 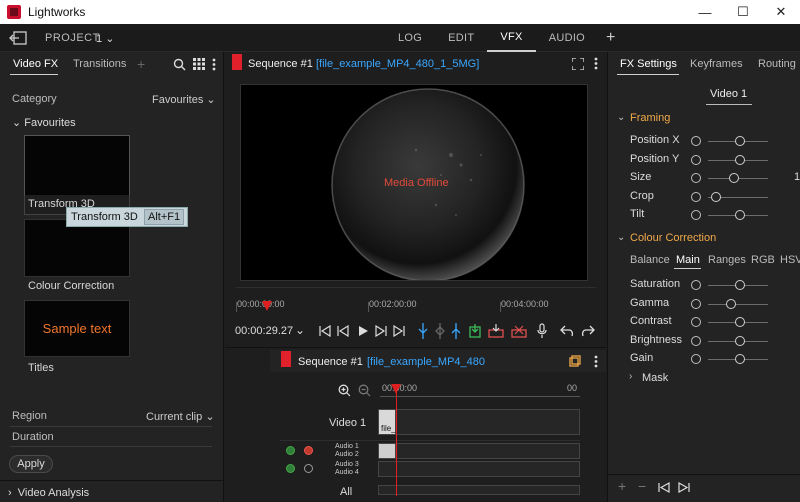 I want to click on viewer-source-file: [file_example_MP4_480_1_5MG], so click(x=397, y=64).